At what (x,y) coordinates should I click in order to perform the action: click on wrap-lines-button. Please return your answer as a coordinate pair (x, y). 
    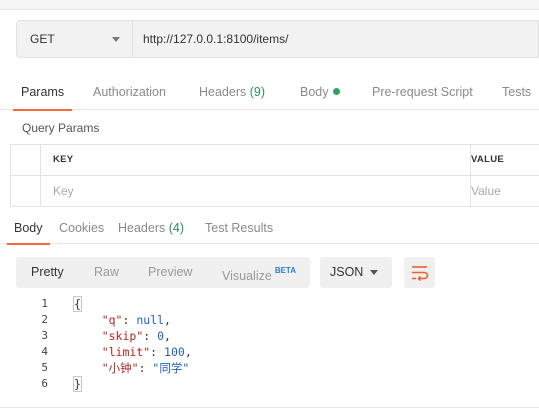
    Looking at the image, I should click on (419, 272).